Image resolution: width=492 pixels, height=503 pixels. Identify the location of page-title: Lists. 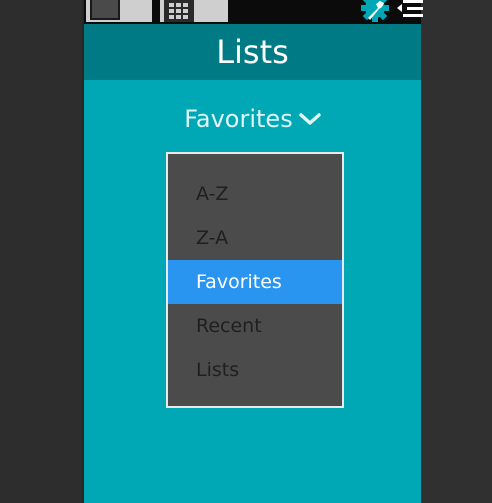
(252, 52).